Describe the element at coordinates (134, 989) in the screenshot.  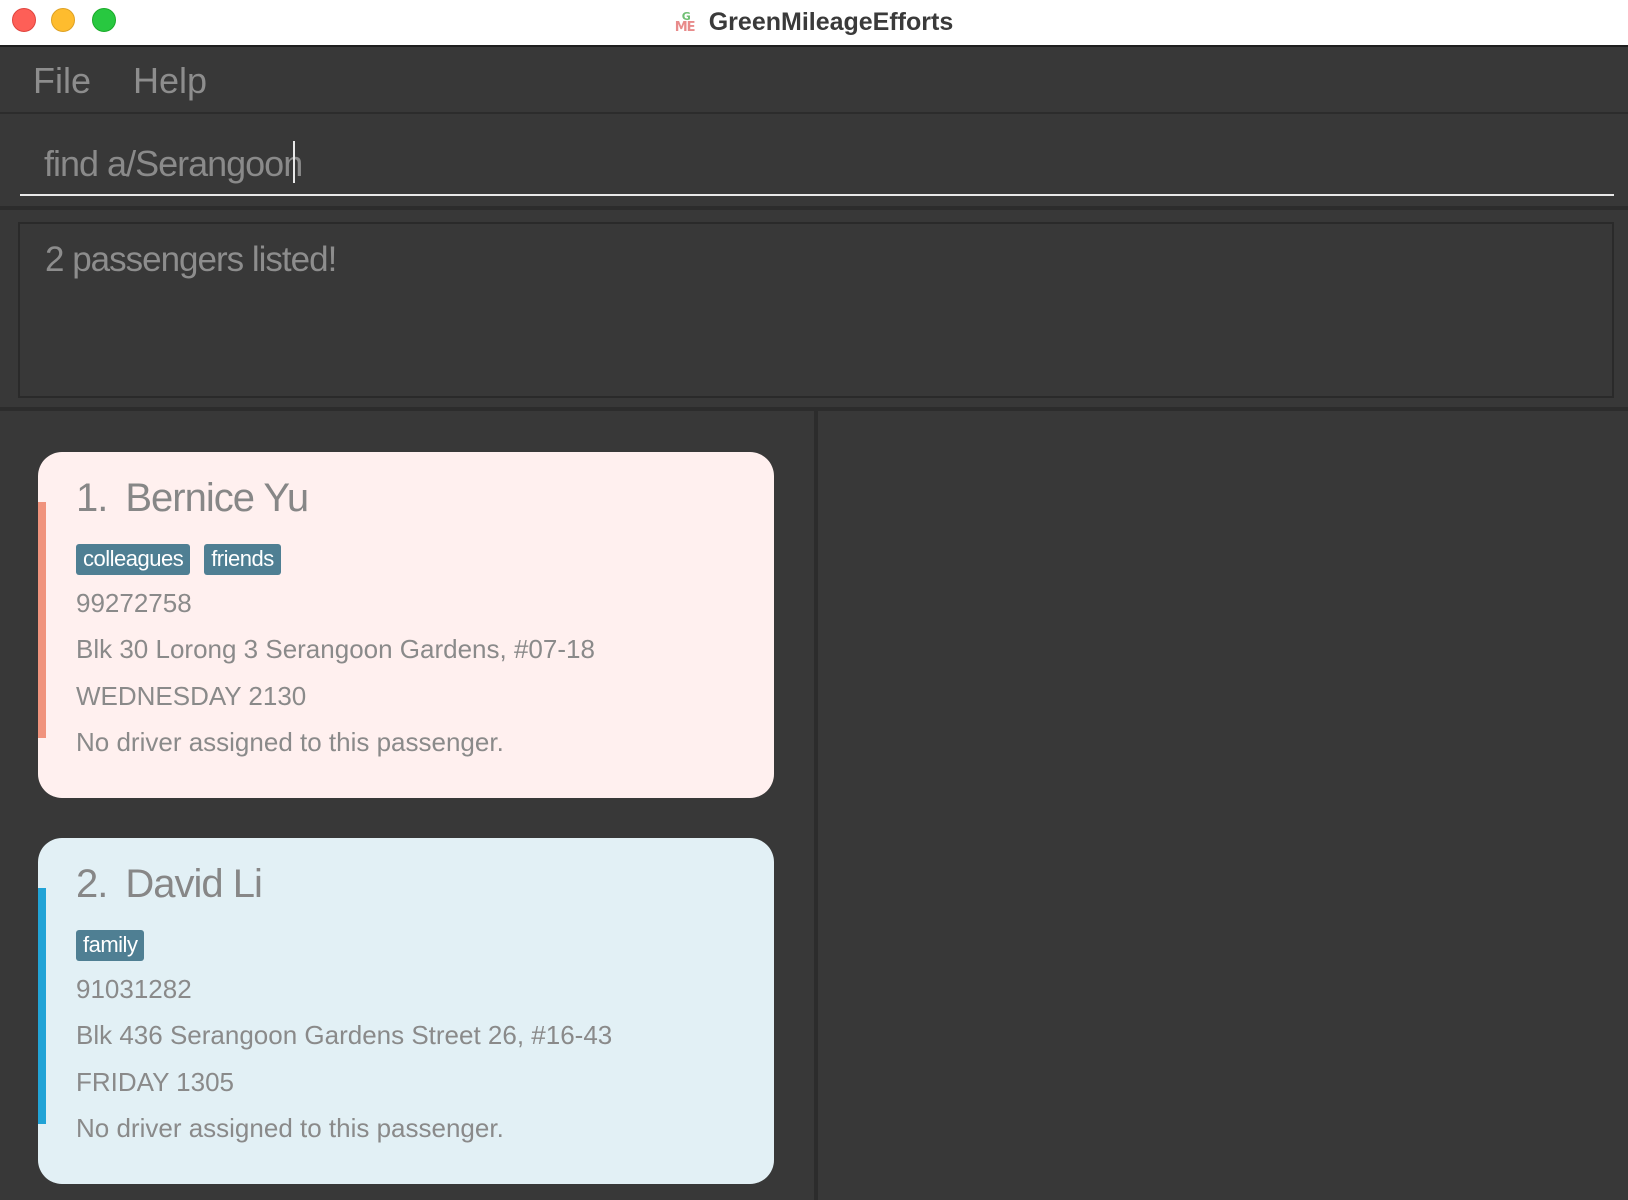
I see `passenger-phone: 91031282` at that location.